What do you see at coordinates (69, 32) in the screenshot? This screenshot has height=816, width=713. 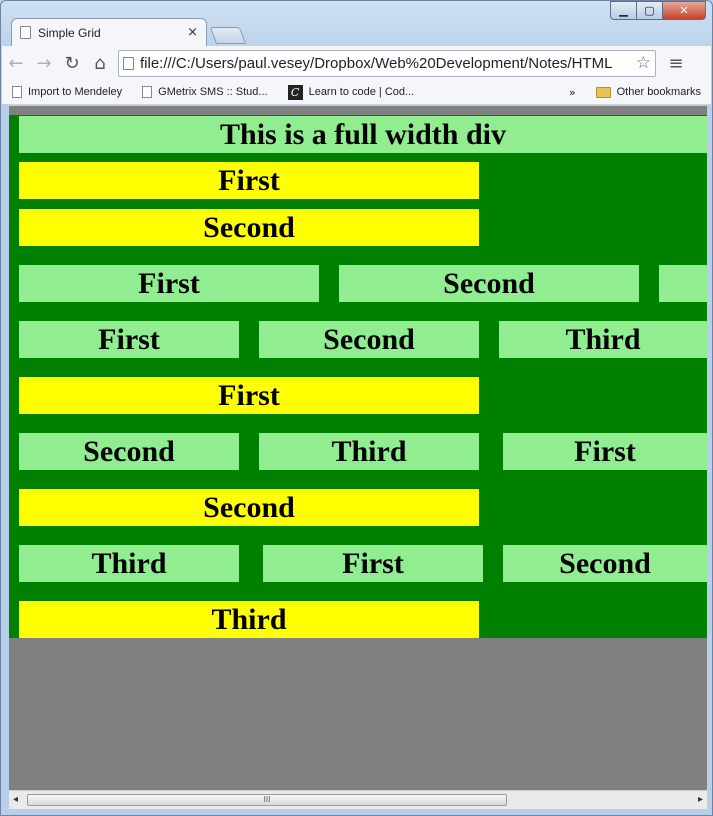 I see `tab-label: Simple Grid` at bounding box center [69, 32].